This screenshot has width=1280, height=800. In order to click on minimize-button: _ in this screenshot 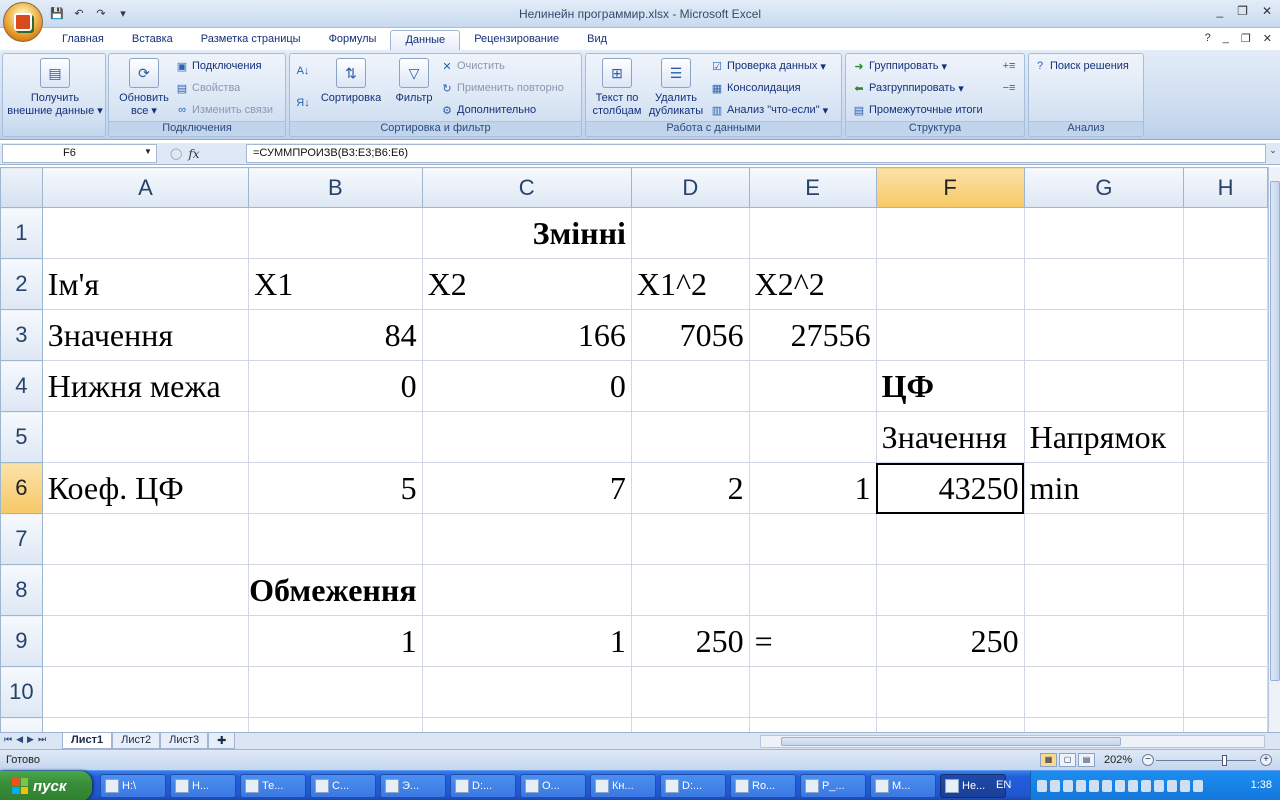, I will do `click(1219, 11)`.